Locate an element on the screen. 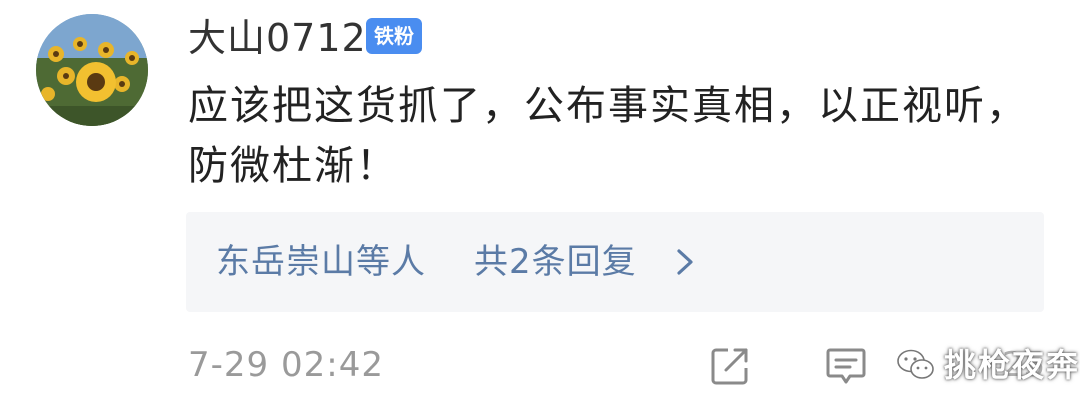  watermark-text: 挑枪夜奔 is located at coordinates (1012, 365).